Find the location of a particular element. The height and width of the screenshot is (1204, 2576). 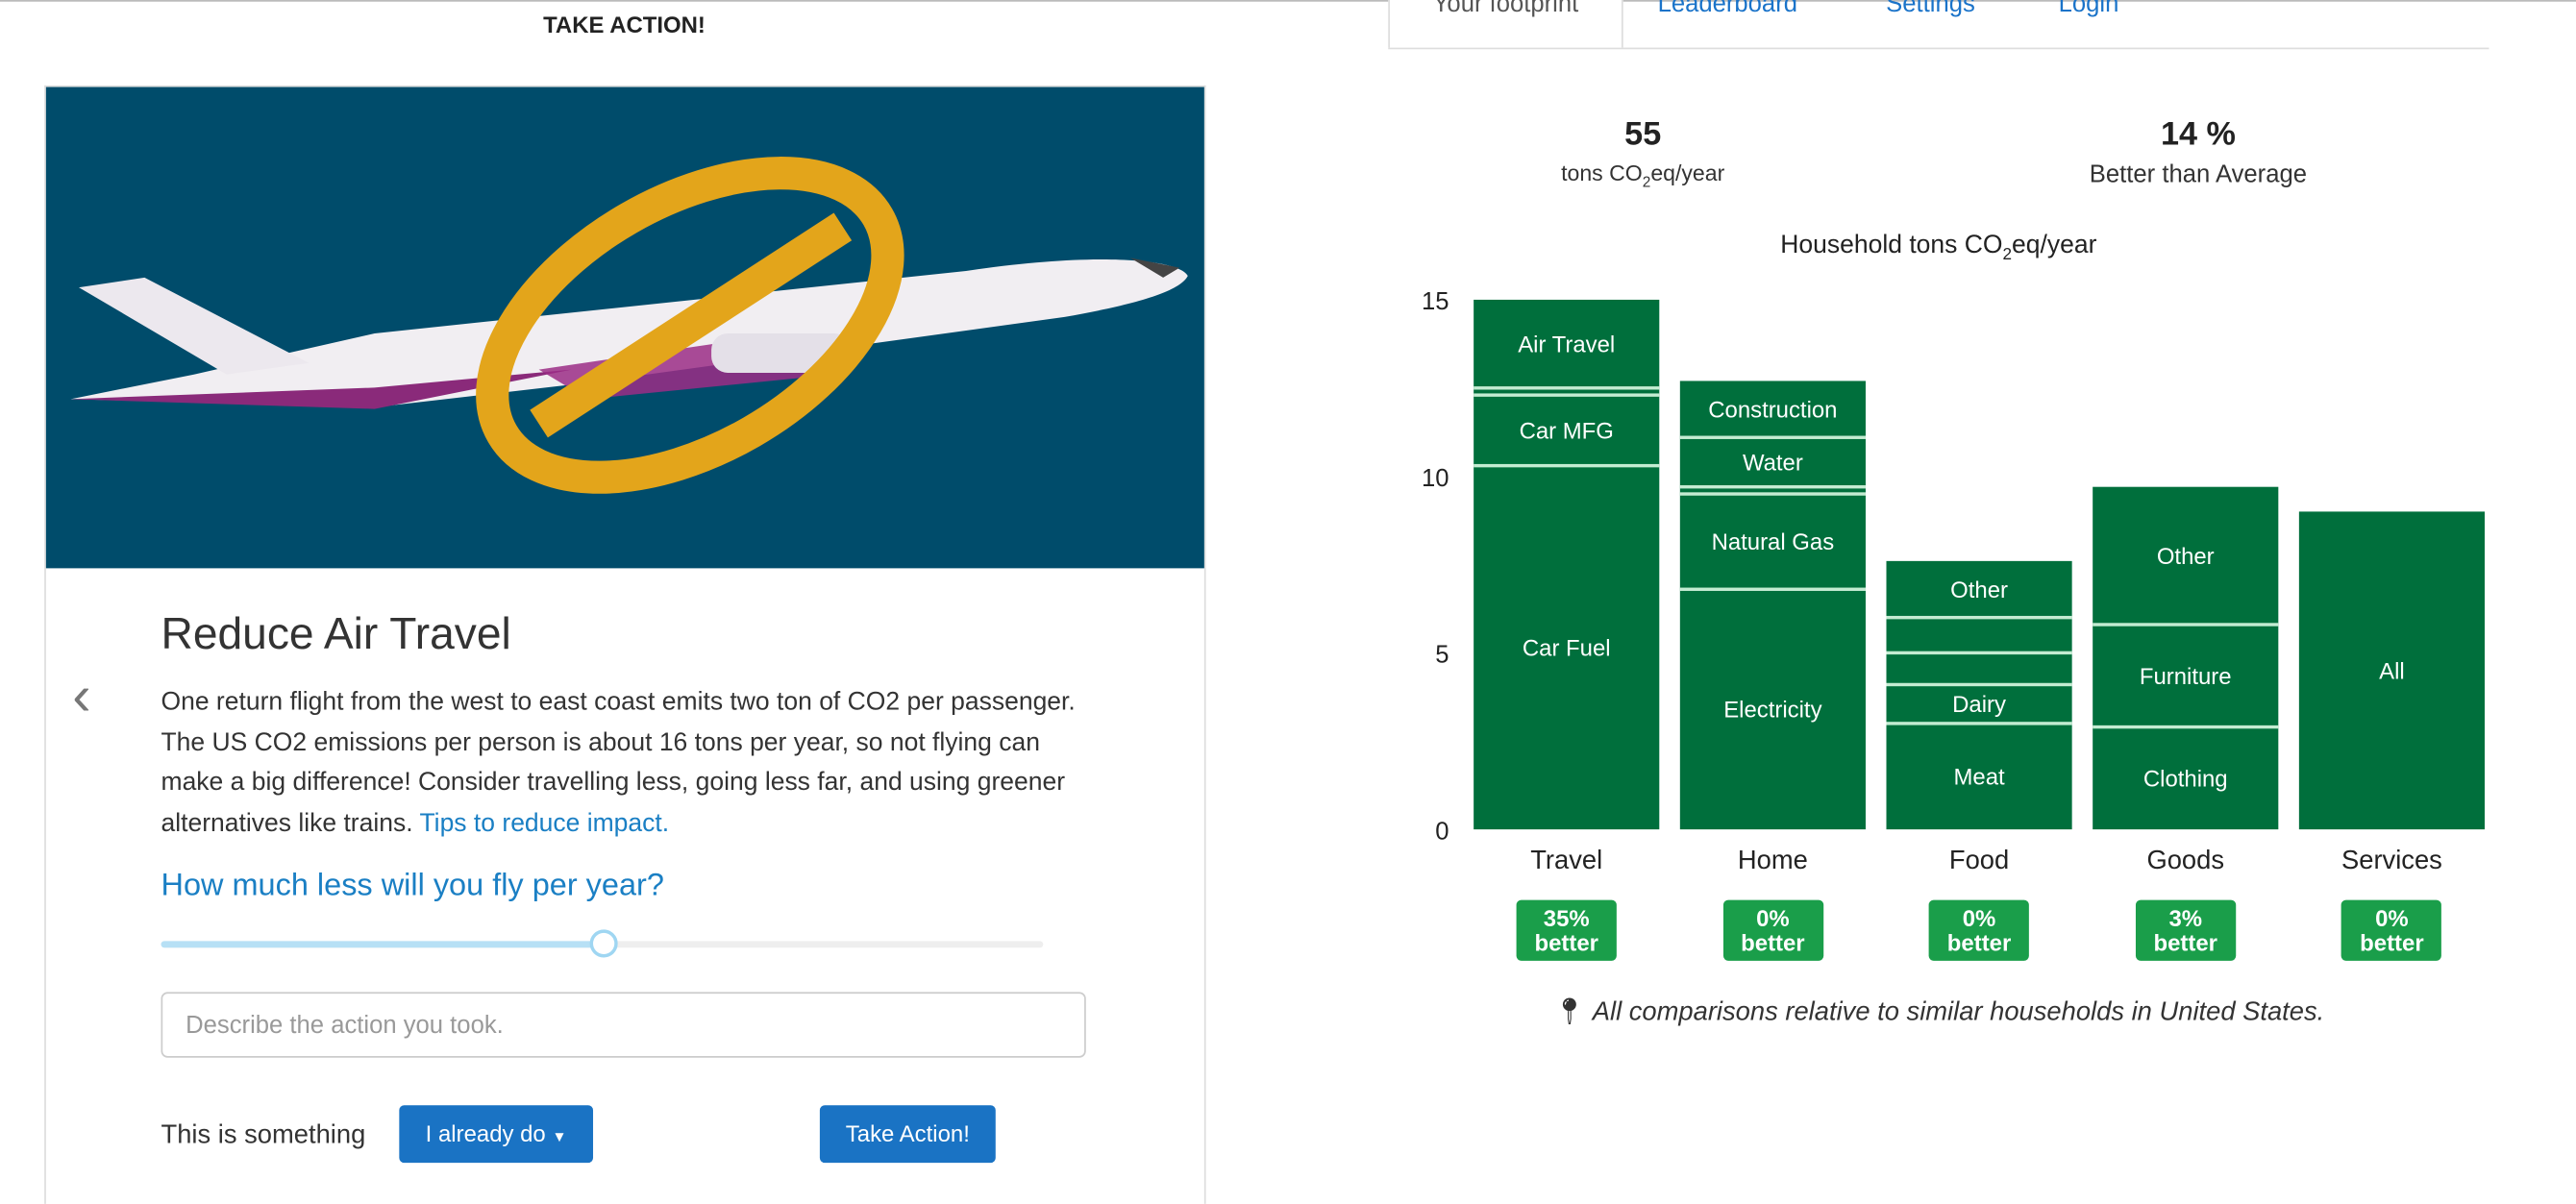

section-title: TAKE ACTION! is located at coordinates (624, 24).